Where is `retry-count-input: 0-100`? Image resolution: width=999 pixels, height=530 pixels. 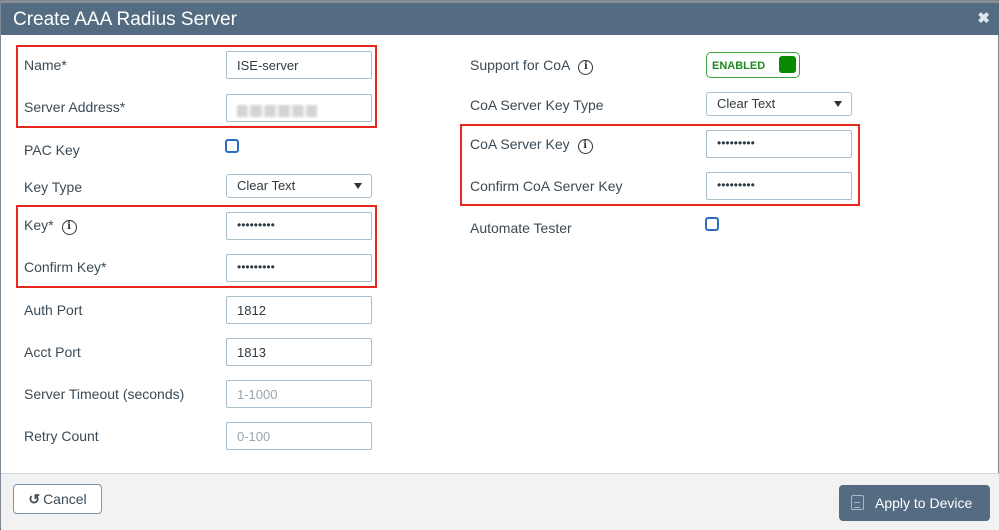 retry-count-input: 0-100 is located at coordinates (299, 436).